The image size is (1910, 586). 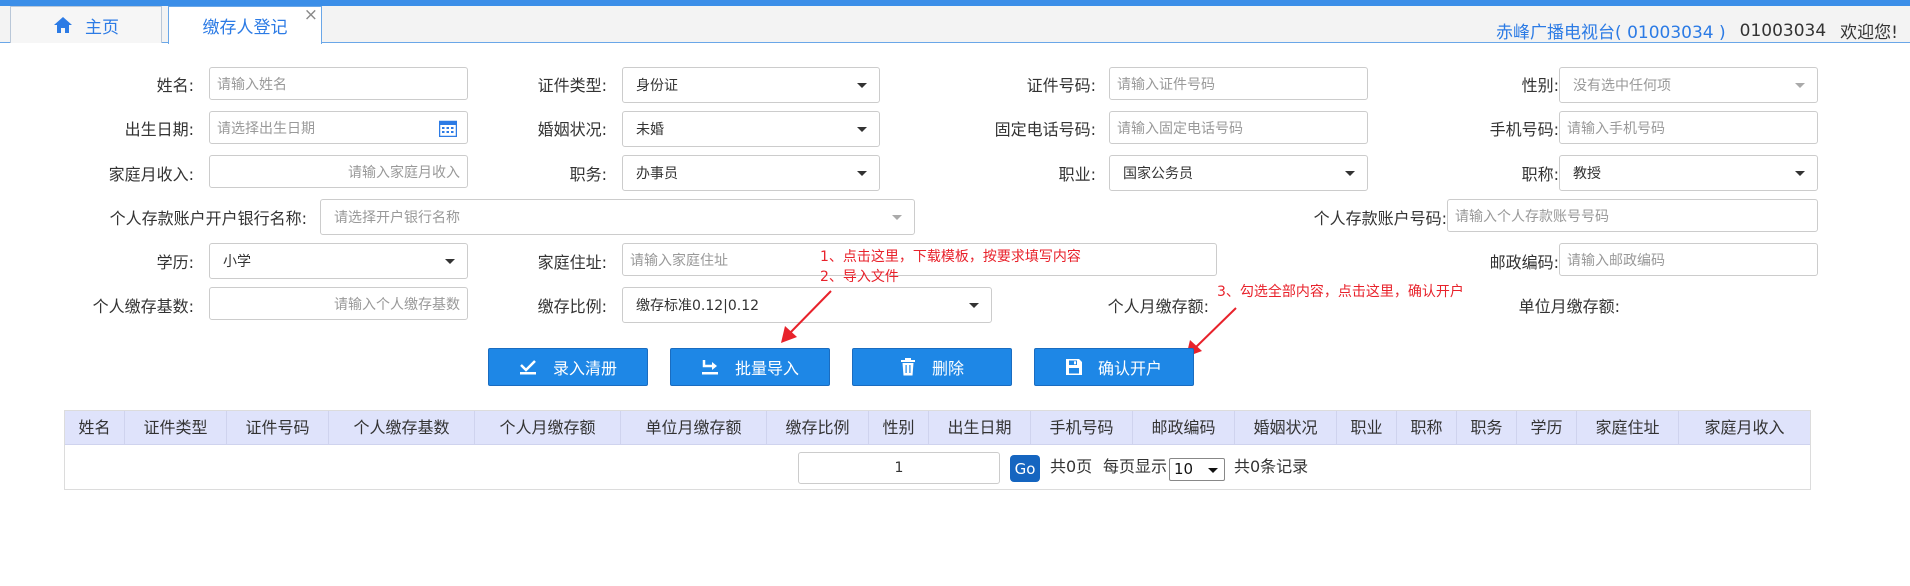 I want to click on clear-button: 录入清册, so click(x=568, y=367).